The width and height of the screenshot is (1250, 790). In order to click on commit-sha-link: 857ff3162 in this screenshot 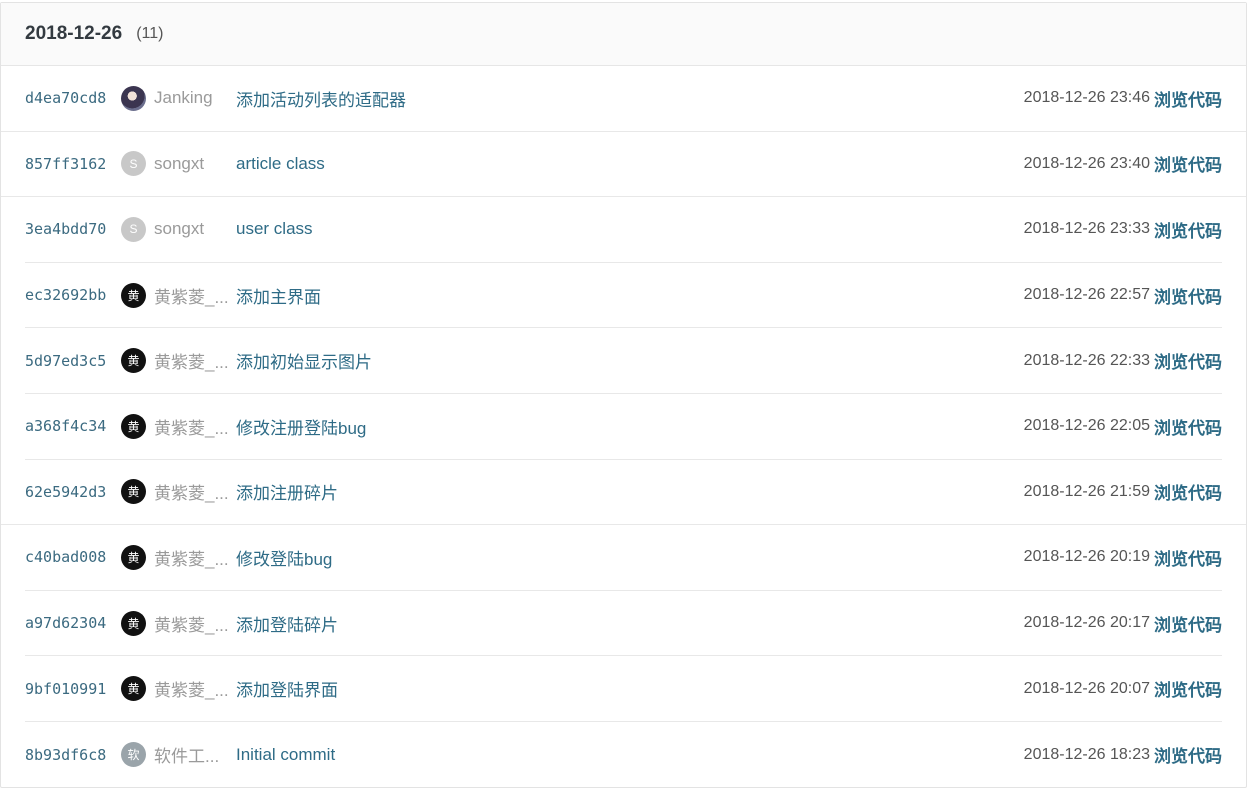, I will do `click(73, 164)`.